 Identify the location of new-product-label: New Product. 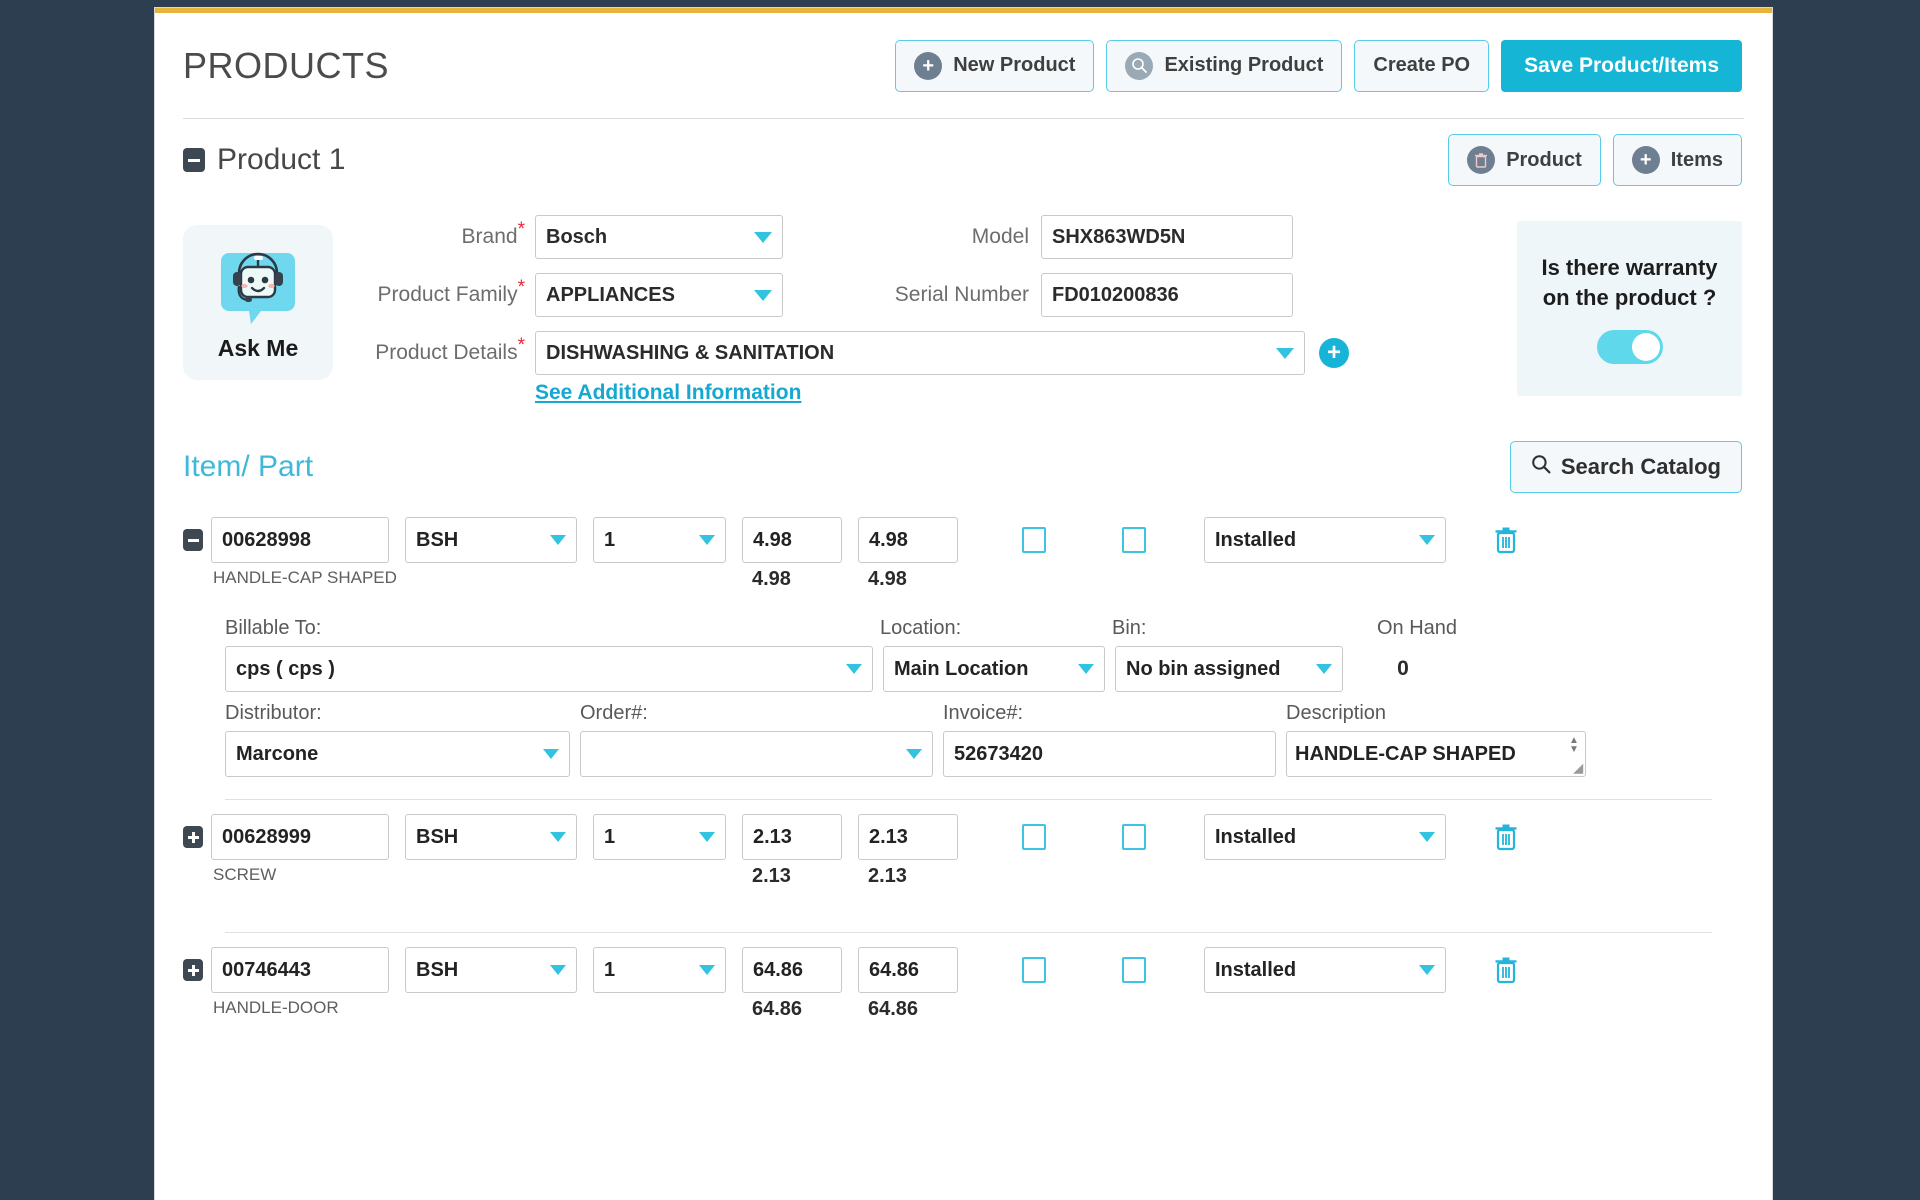
(1014, 65).